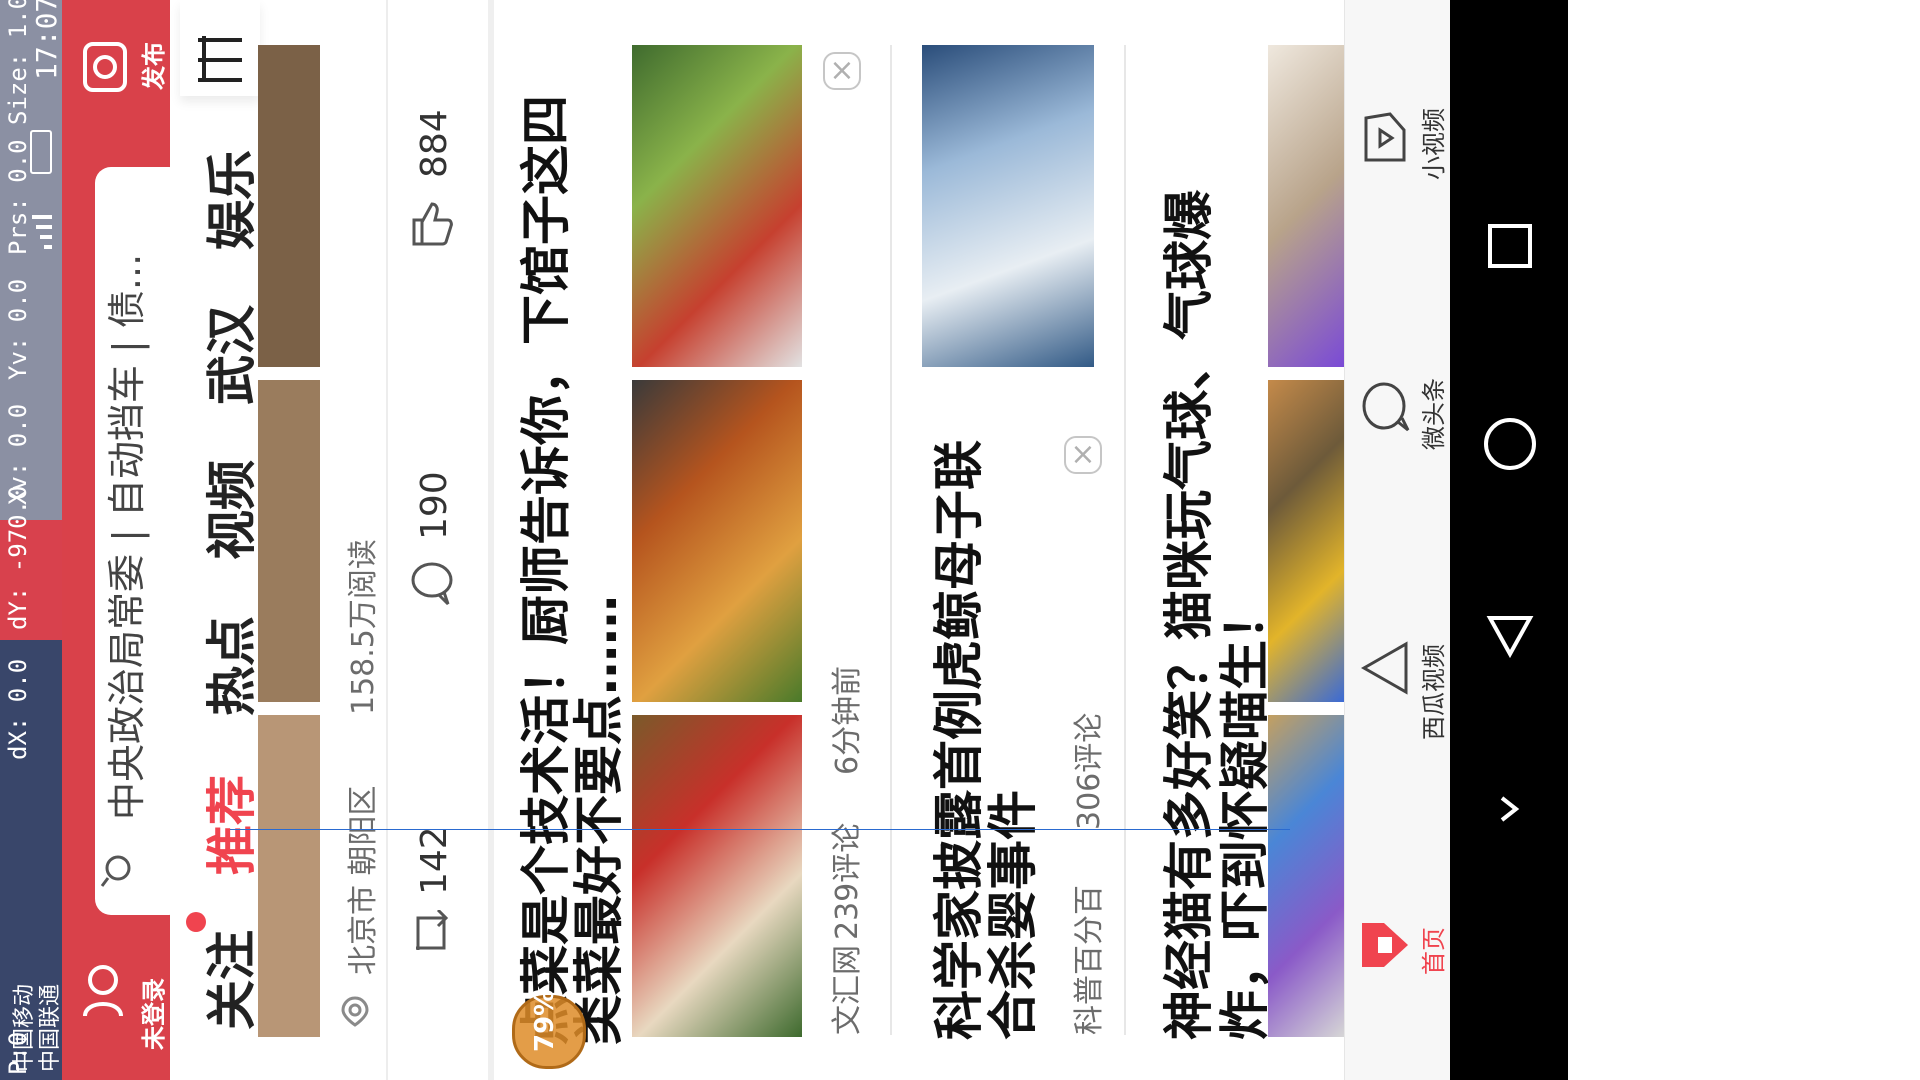 This screenshot has height=1080, width=1920. Describe the element at coordinates (196, 922) in the screenshot. I see `notification-dot` at that location.